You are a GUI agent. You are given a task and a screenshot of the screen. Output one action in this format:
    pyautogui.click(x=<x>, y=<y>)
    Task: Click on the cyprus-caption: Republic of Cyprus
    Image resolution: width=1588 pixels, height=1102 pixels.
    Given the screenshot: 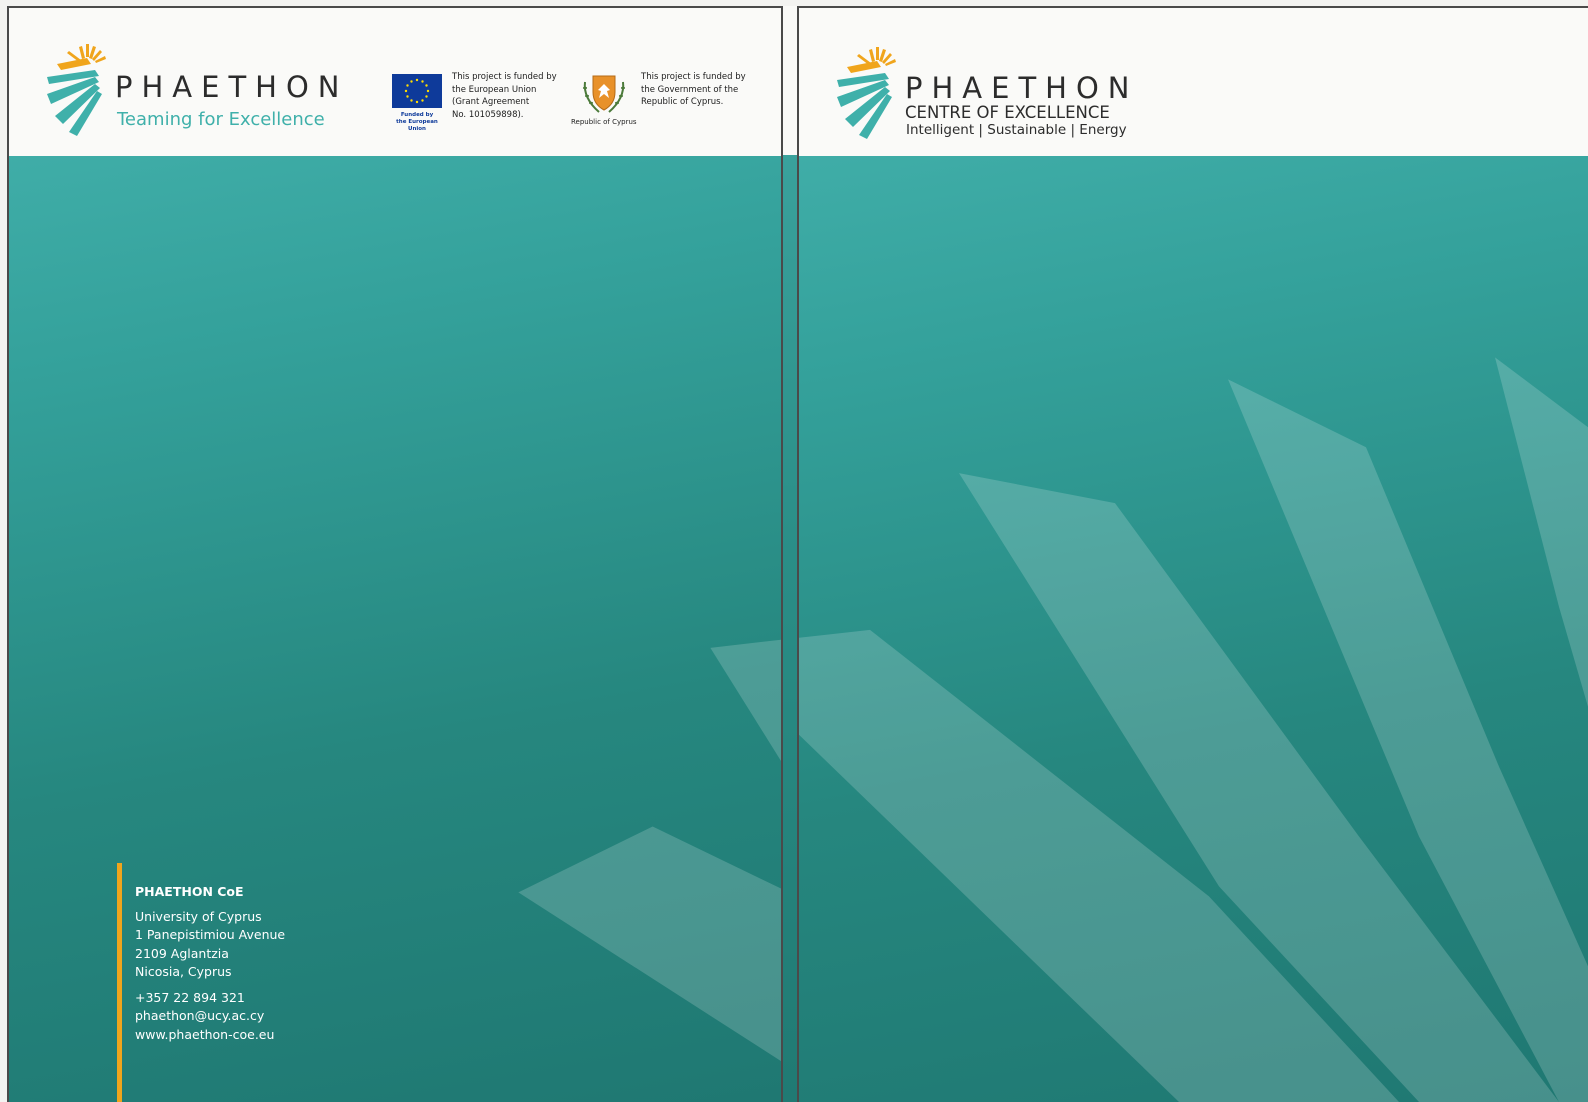 What is the action you would take?
    pyautogui.click(x=604, y=122)
    